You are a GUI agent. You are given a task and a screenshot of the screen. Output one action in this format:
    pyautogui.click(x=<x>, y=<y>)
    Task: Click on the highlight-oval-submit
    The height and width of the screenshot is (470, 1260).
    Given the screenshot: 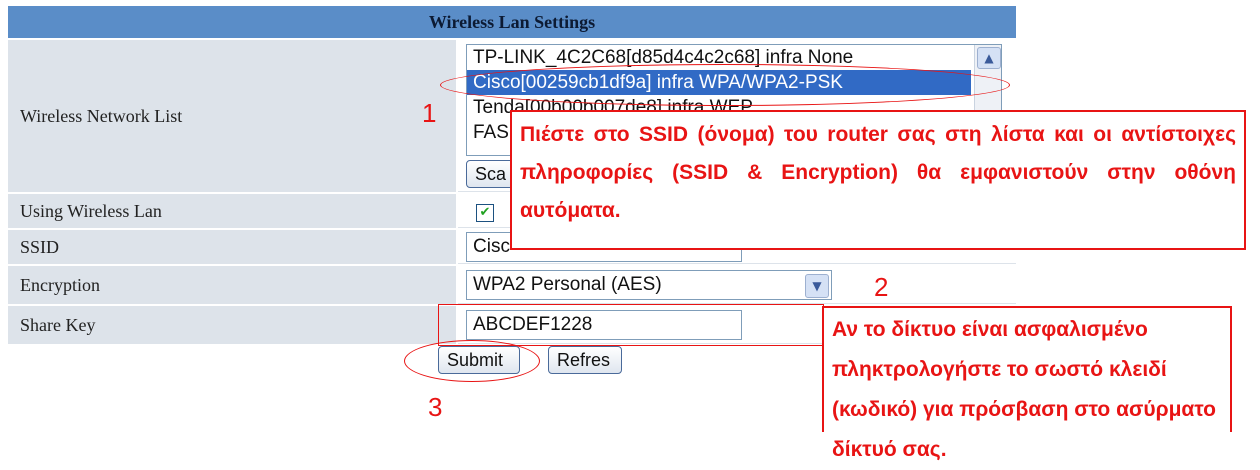 What is the action you would take?
    pyautogui.click(x=472, y=361)
    